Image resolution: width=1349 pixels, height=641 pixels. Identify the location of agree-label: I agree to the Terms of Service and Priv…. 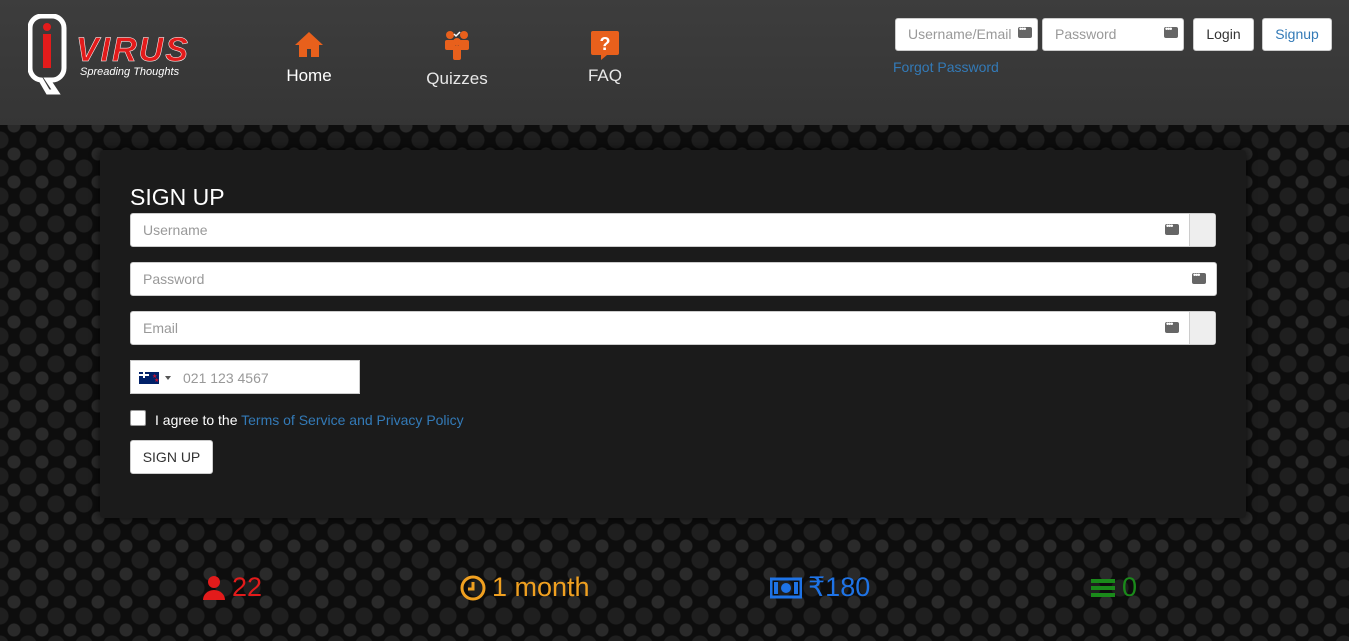
(309, 420).